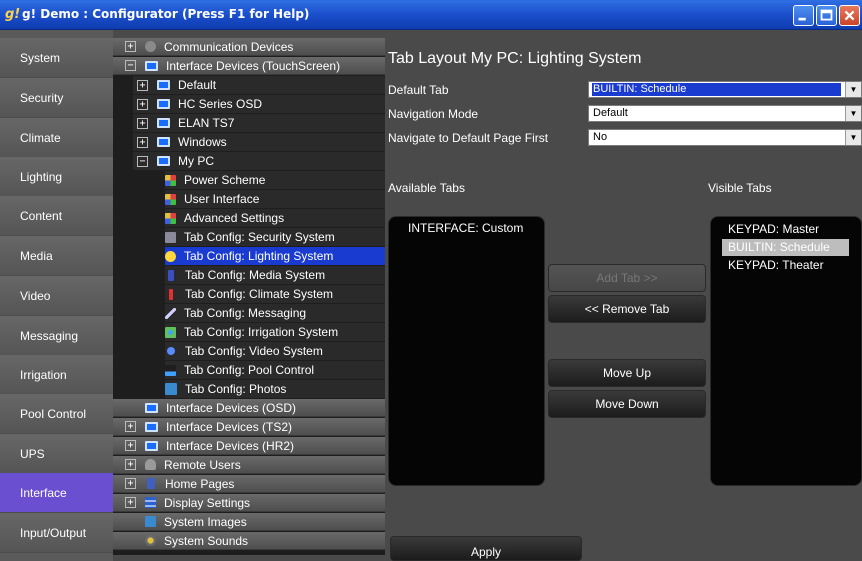  I want to click on nav-system: System, so click(56, 58).